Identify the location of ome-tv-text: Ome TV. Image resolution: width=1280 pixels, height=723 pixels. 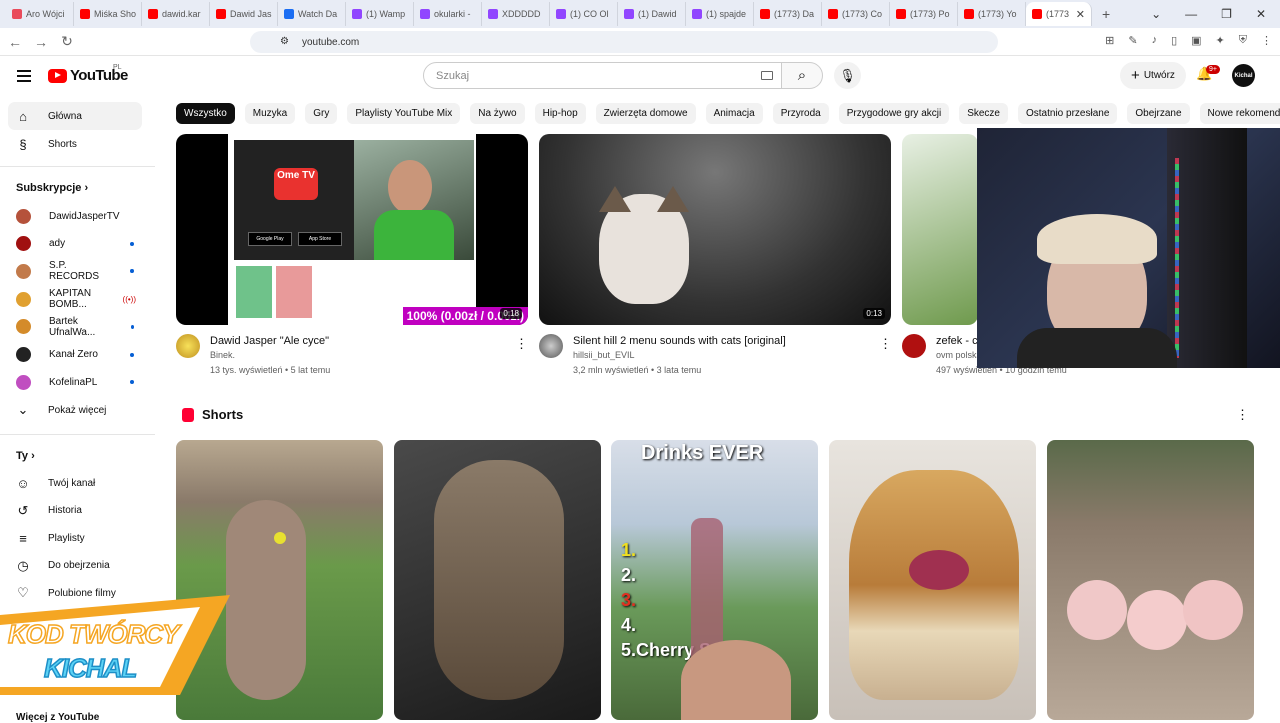
(296, 175).